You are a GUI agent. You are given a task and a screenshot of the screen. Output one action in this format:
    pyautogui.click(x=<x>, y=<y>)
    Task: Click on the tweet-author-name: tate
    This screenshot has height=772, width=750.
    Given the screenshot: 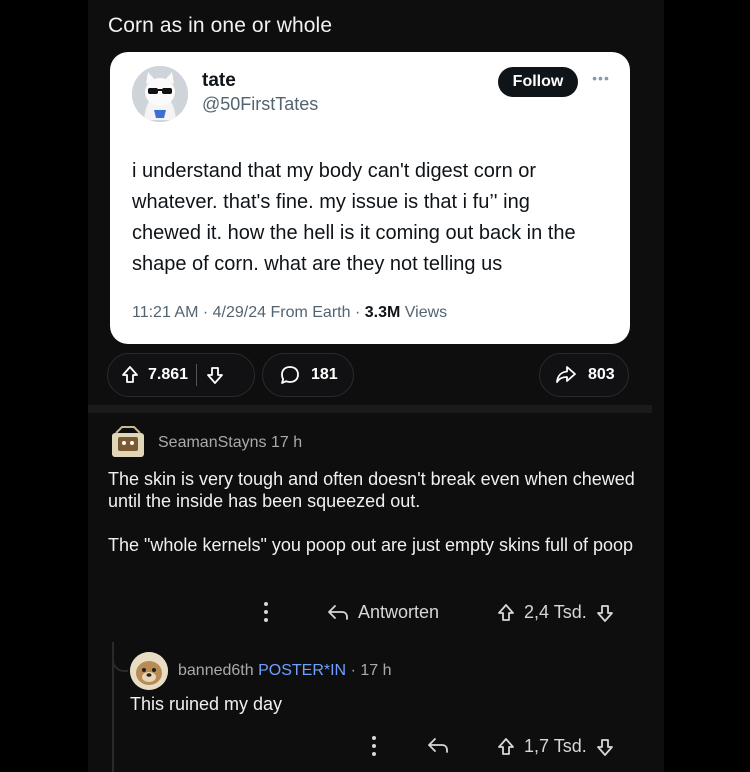 What is the action you would take?
    pyautogui.click(x=219, y=80)
    